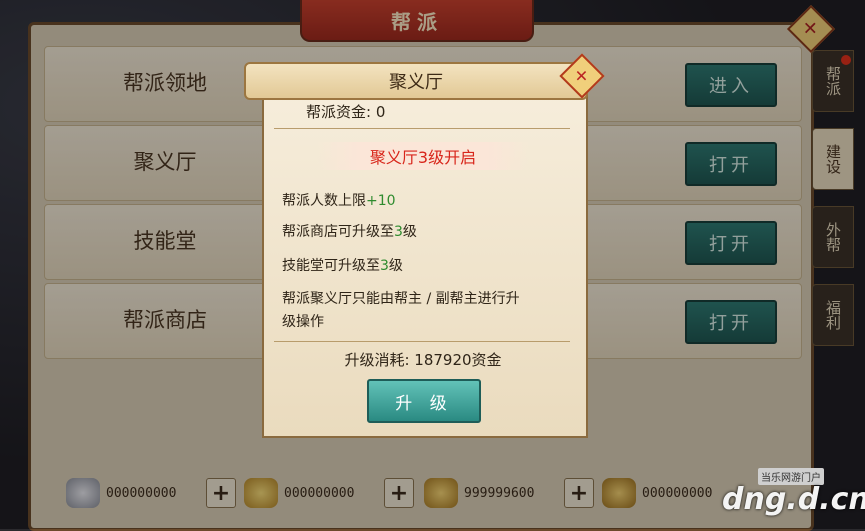  What do you see at coordinates (338, 232) in the screenshot?
I see `info-text: 帮派商店可升级至` at bounding box center [338, 232].